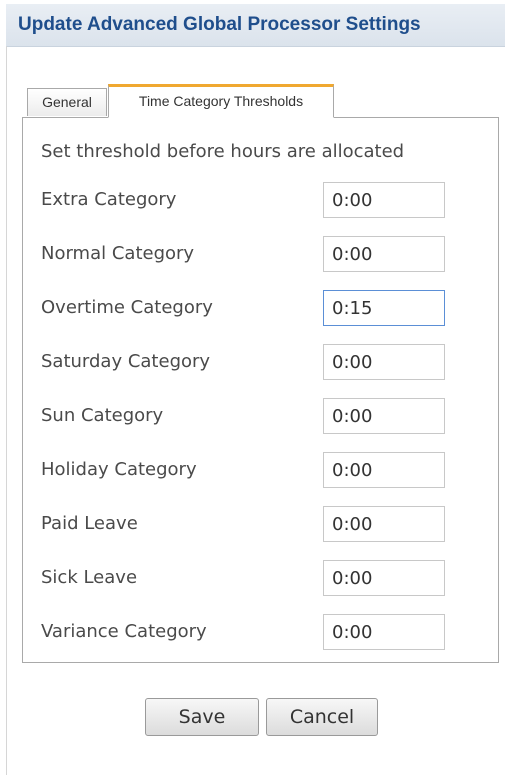  I want to click on cancel-button: Cancel, so click(322, 717).